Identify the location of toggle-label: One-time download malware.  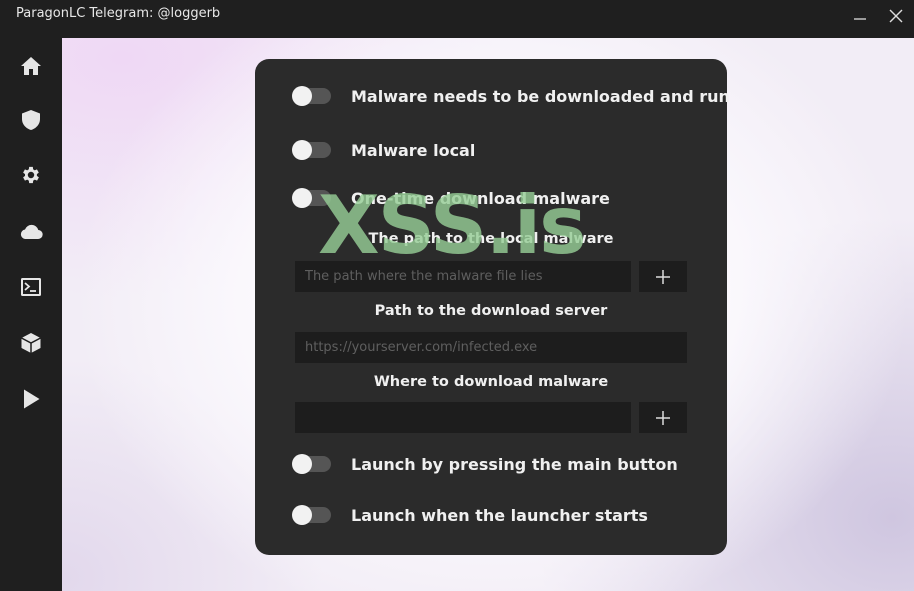
(480, 198).